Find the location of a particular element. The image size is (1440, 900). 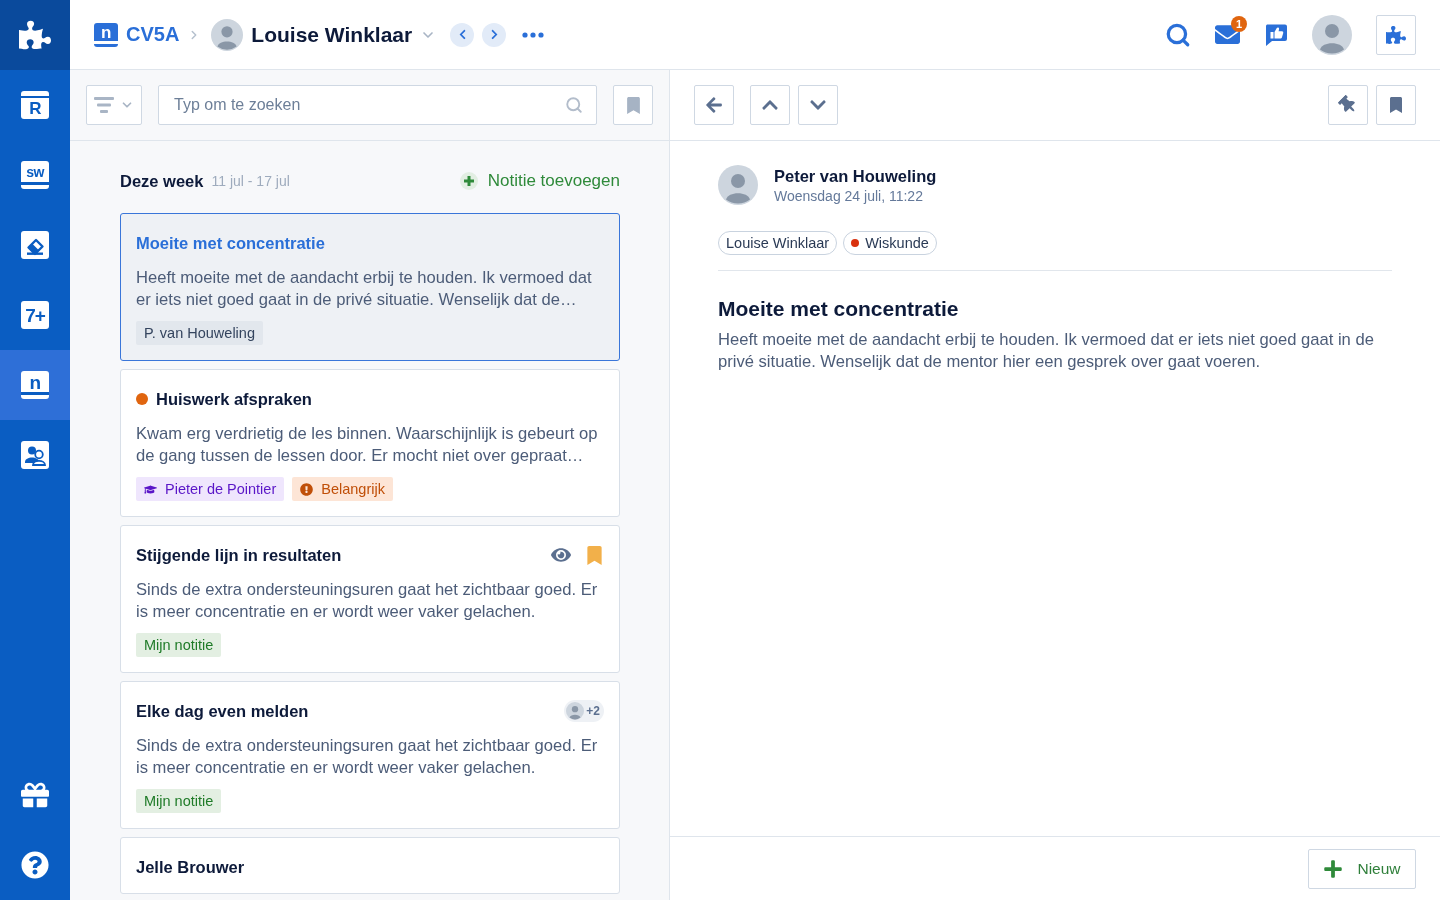

student-dropdown: Louise Winklaar is located at coordinates (344, 34).